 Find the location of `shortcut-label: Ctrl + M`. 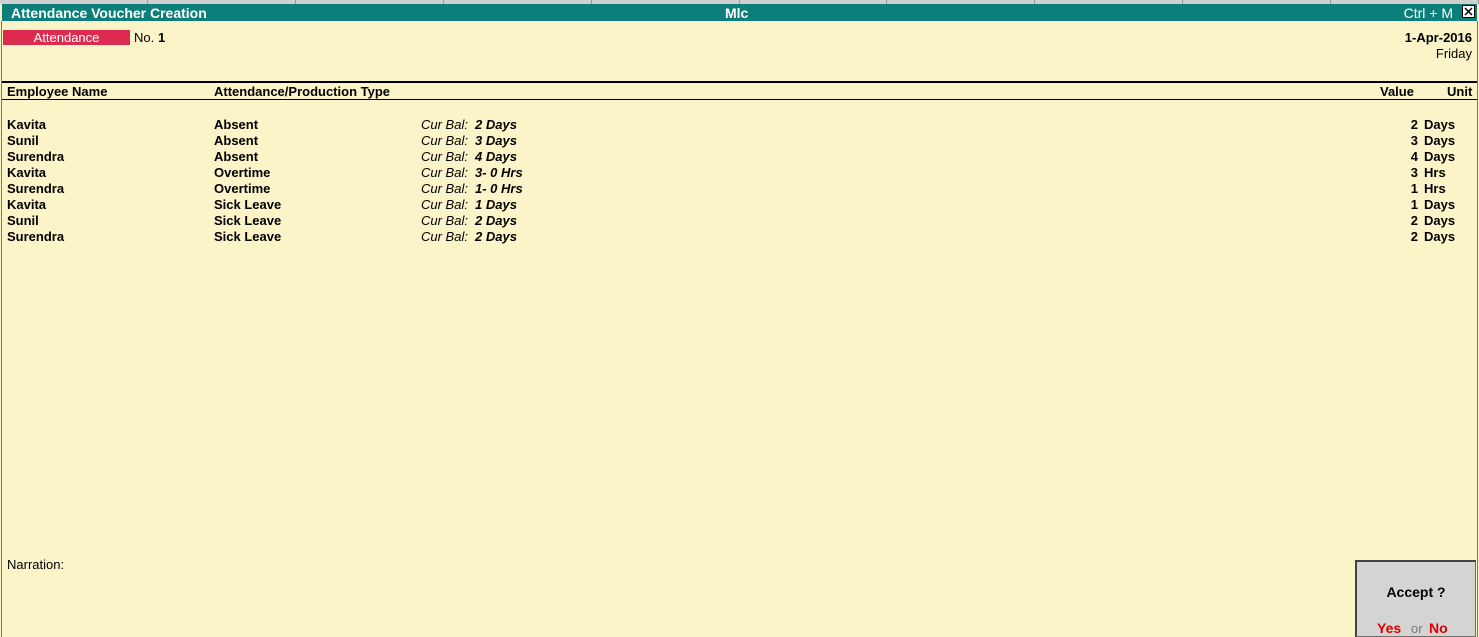

shortcut-label: Ctrl + M is located at coordinates (1428, 13).